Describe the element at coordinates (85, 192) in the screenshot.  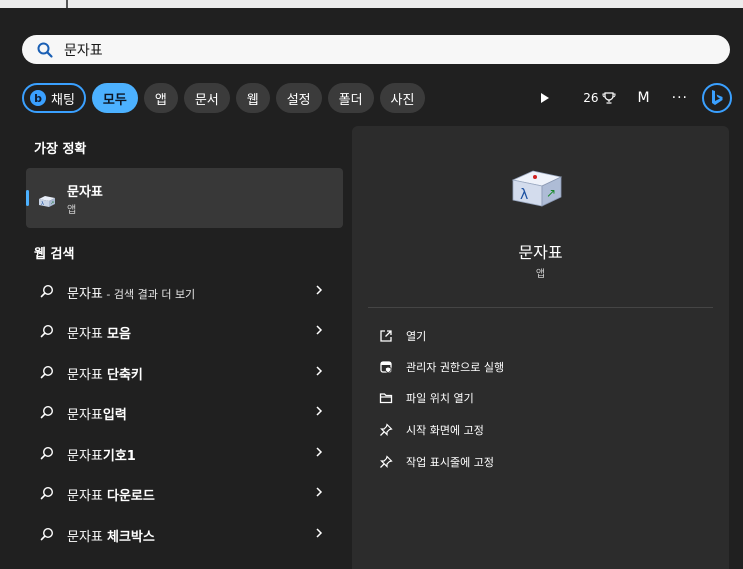
I see `best-match-name: 문자표` at that location.